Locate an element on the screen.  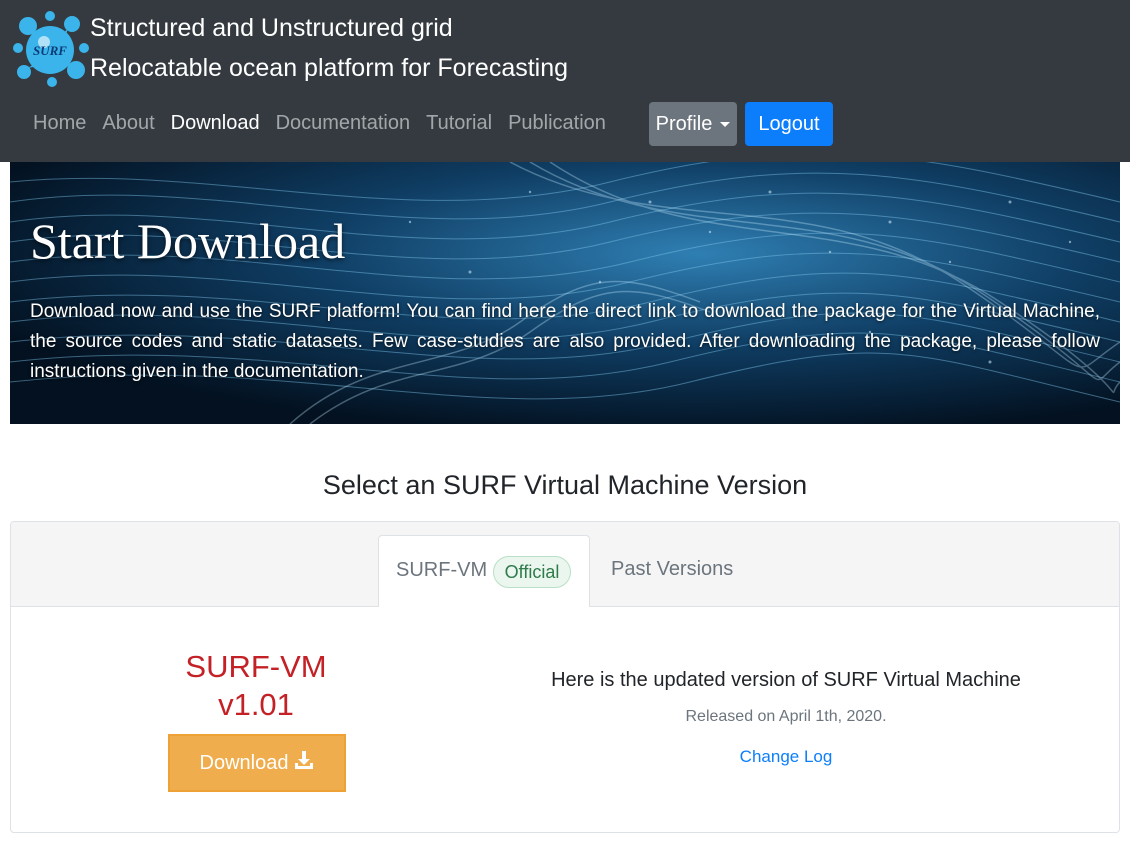
nav-download: Download is located at coordinates (215, 123).